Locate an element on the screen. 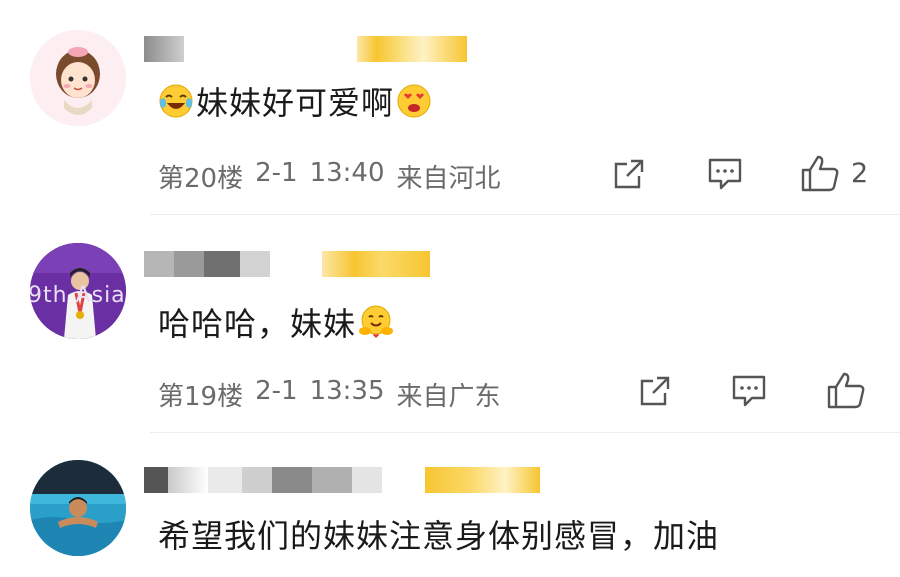 The width and height of the screenshot is (900, 577). comment-text: 妹妹好可爱啊 is located at coordinates (295, 101).